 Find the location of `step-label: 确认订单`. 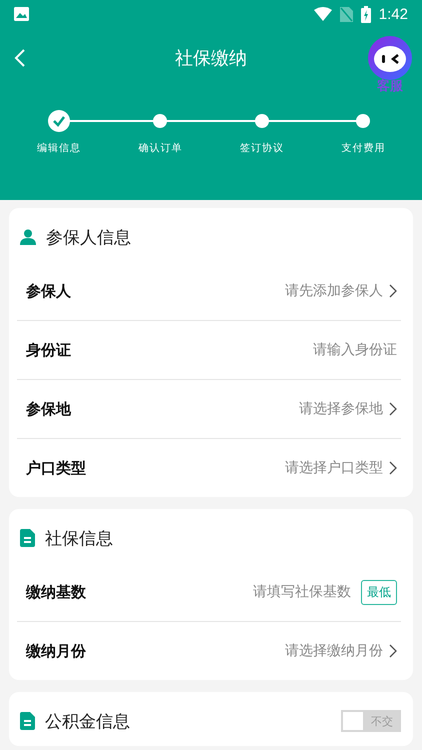

step-label: 确认订单 is located at coordinates (160, 148).